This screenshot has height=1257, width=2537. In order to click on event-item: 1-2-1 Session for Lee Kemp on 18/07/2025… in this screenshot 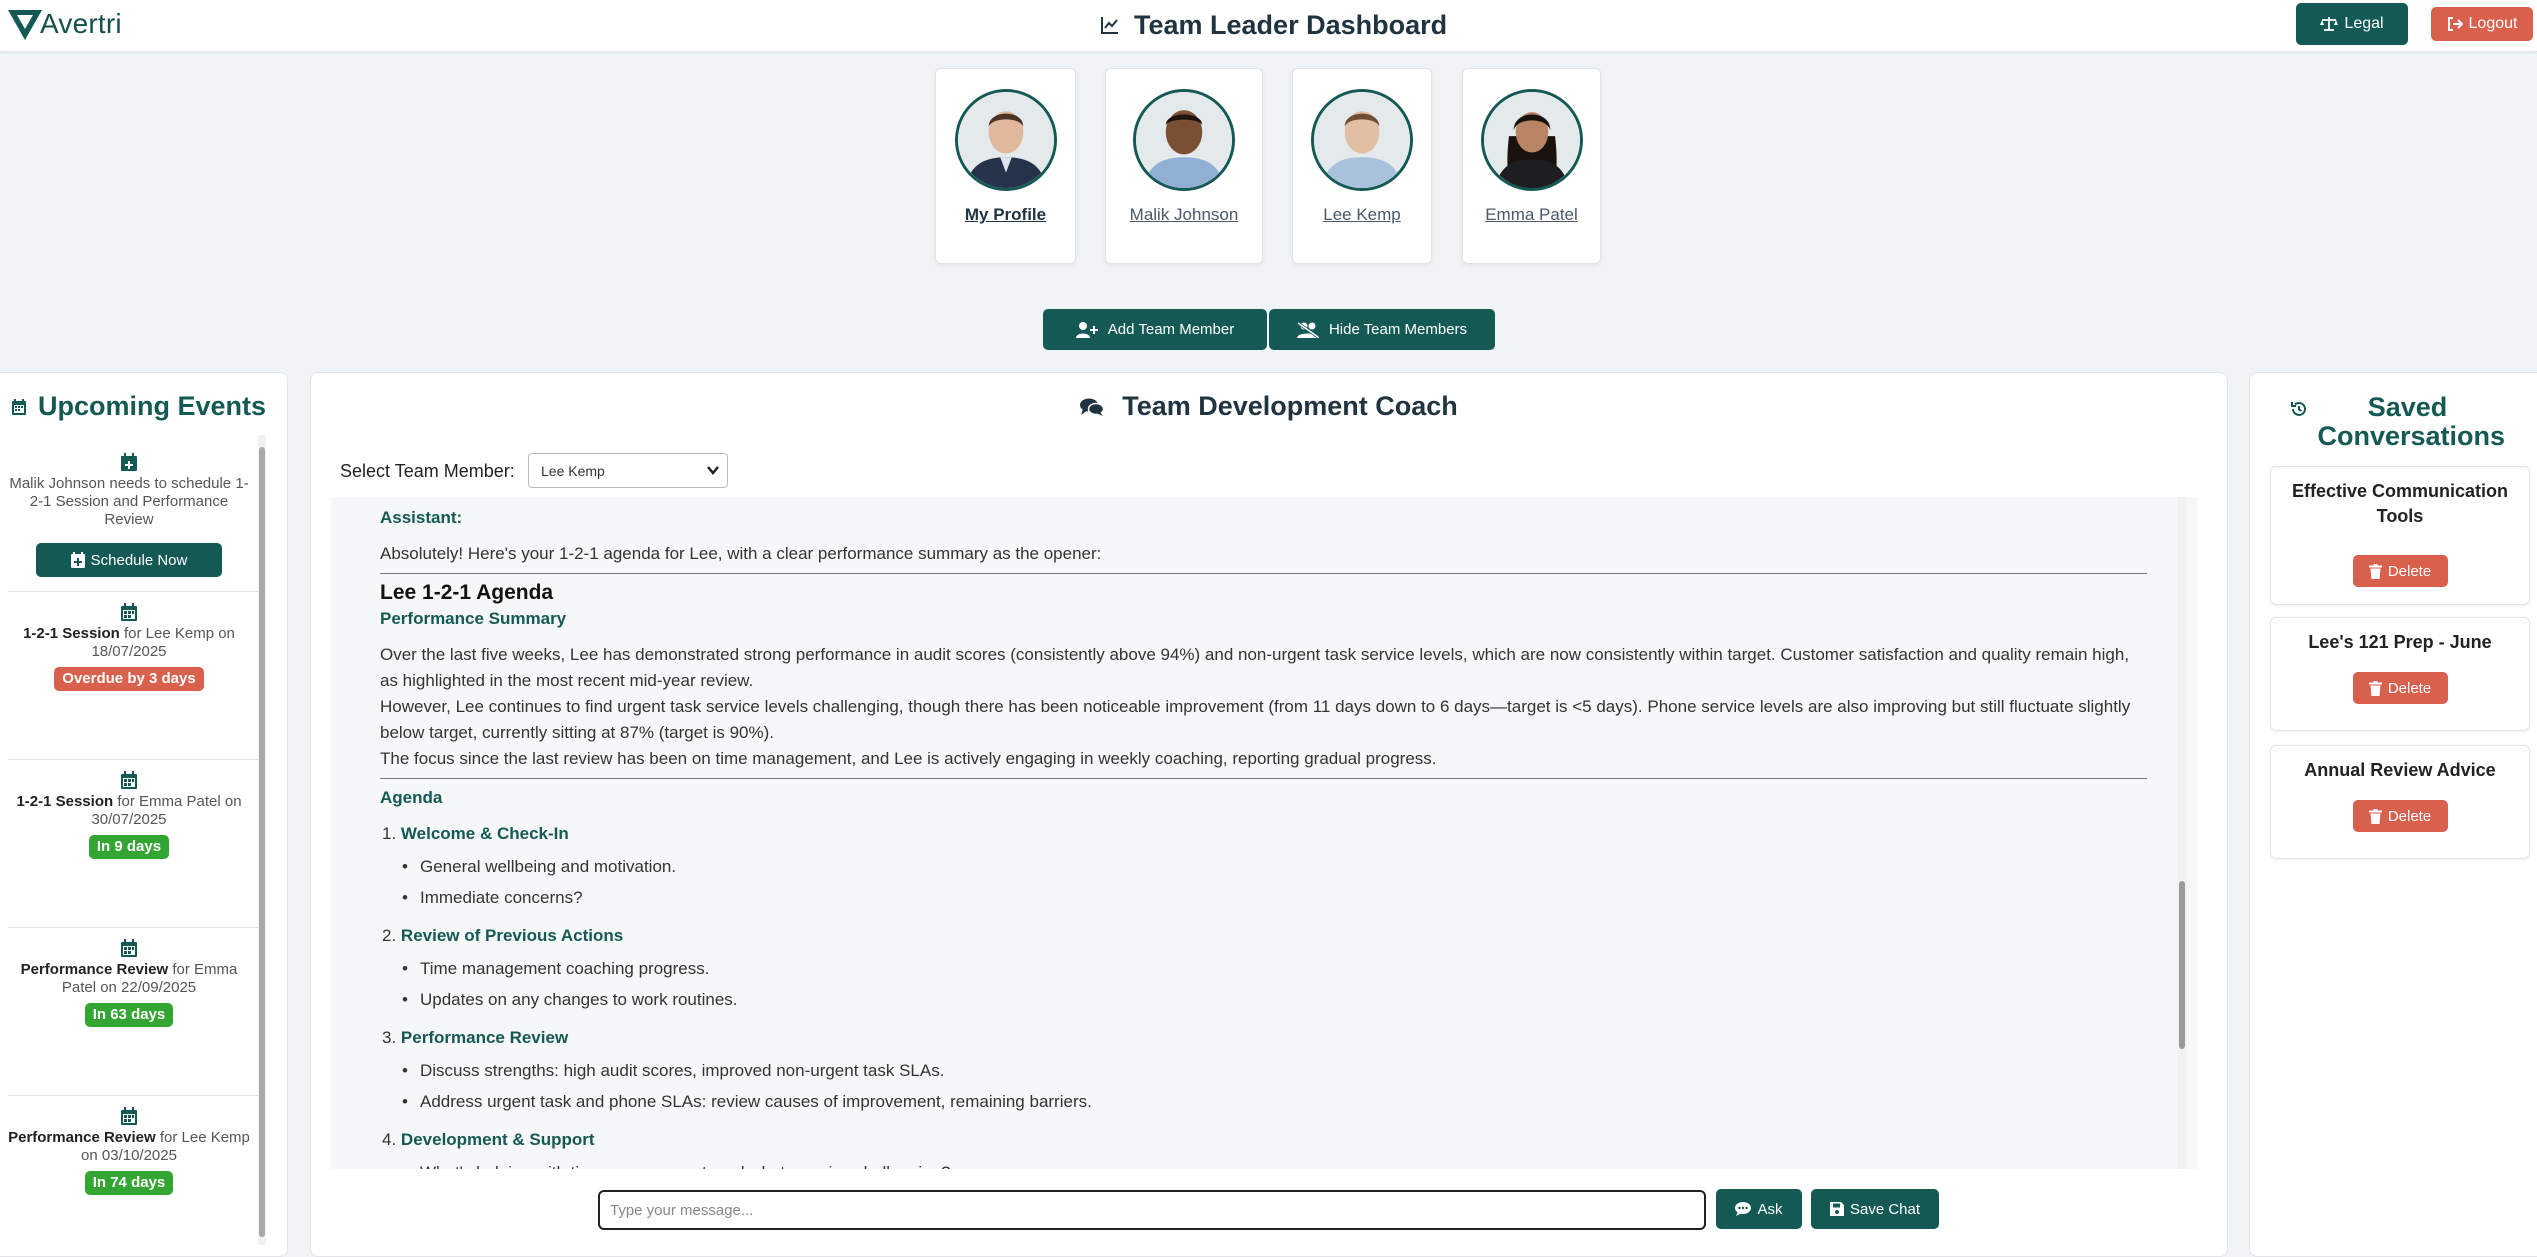, I will do `click(129, 647)`.